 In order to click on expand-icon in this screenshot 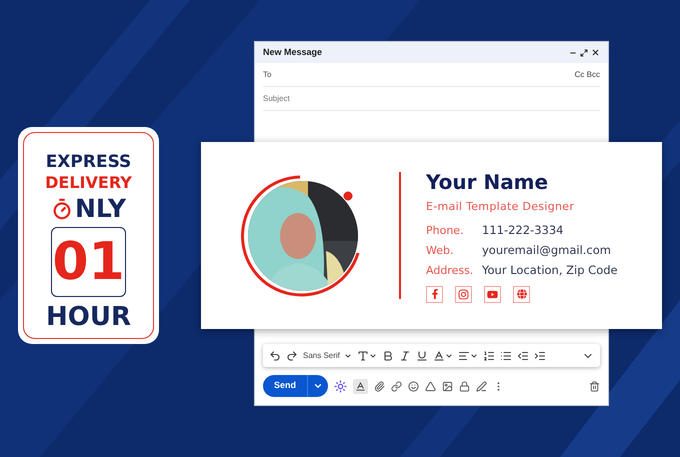, I will do `click(584, 52)`.